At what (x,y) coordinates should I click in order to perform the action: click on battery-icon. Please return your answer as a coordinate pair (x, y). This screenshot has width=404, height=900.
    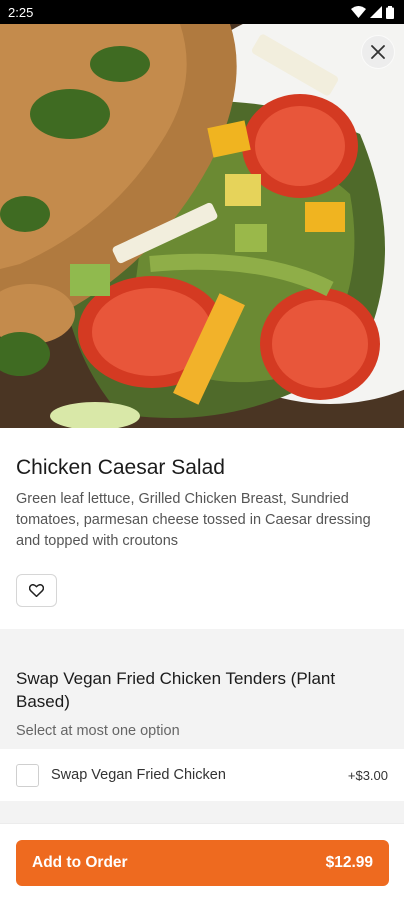
    Looking at the image, I should click on (390, 12).